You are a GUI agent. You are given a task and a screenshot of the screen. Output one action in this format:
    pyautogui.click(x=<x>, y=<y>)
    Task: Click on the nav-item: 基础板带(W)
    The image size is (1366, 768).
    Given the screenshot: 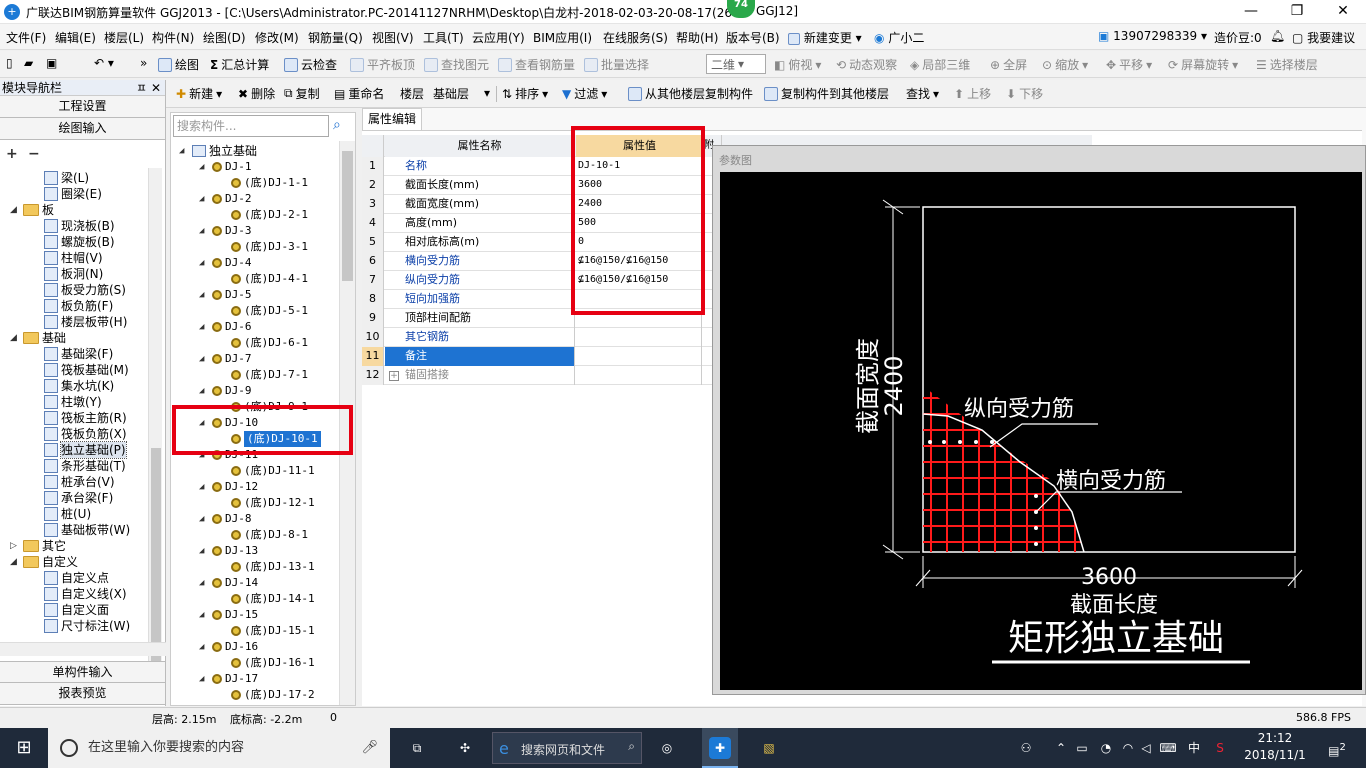 What is the action you would take?
    pyautogui.click(x=87, y=530)
    